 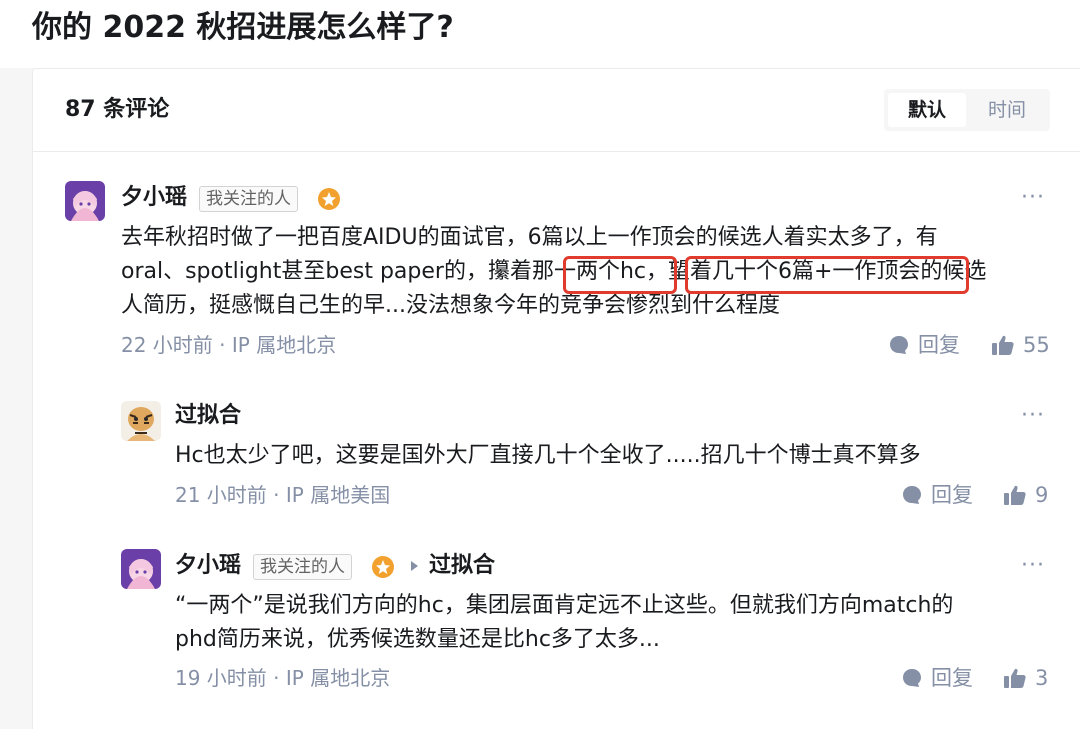 I want to click on like-button: 3, so click(x=1025, y=678).